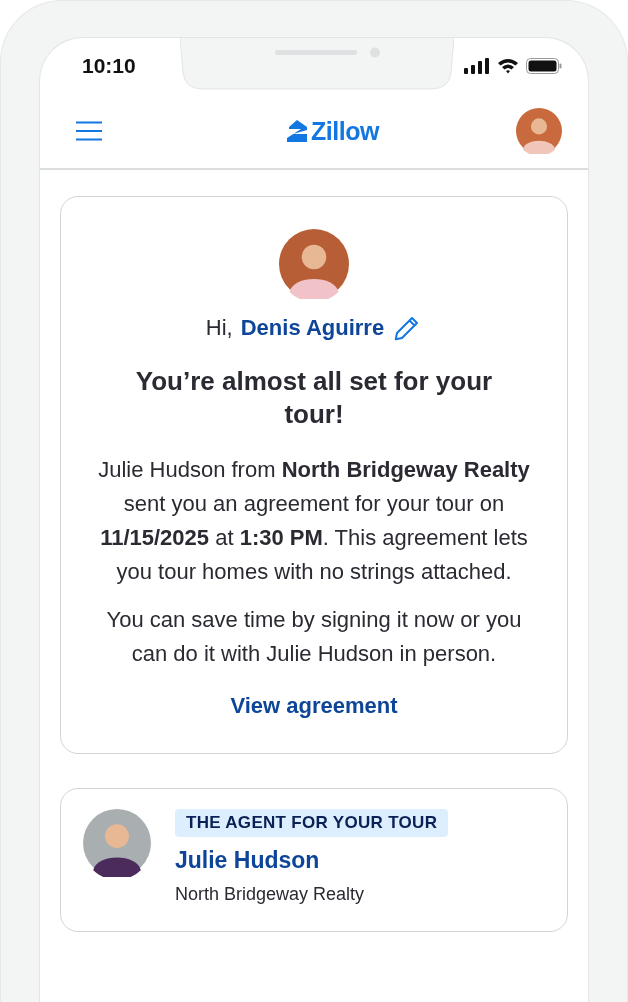 This screenshot has height=1002, width=628. I want to click on agent-badge: THE AGENT FOR YOUR TOUR, so click(312, 823).